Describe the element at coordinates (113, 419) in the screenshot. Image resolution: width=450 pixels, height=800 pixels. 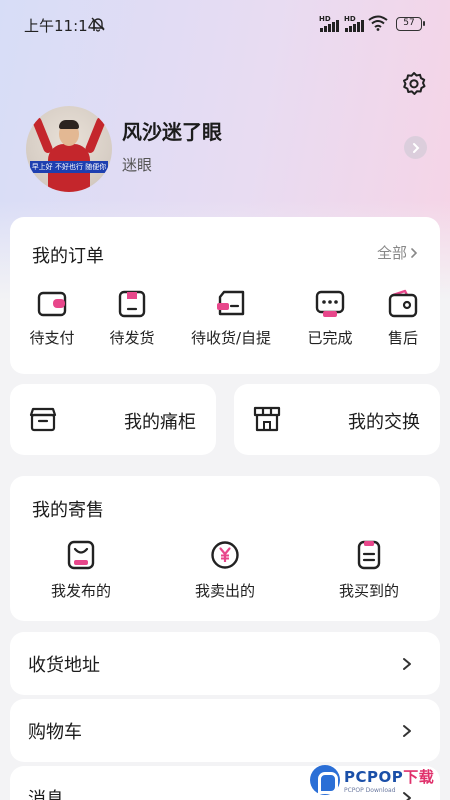
I see `my-locker-card: 我的痛柜` at that location.